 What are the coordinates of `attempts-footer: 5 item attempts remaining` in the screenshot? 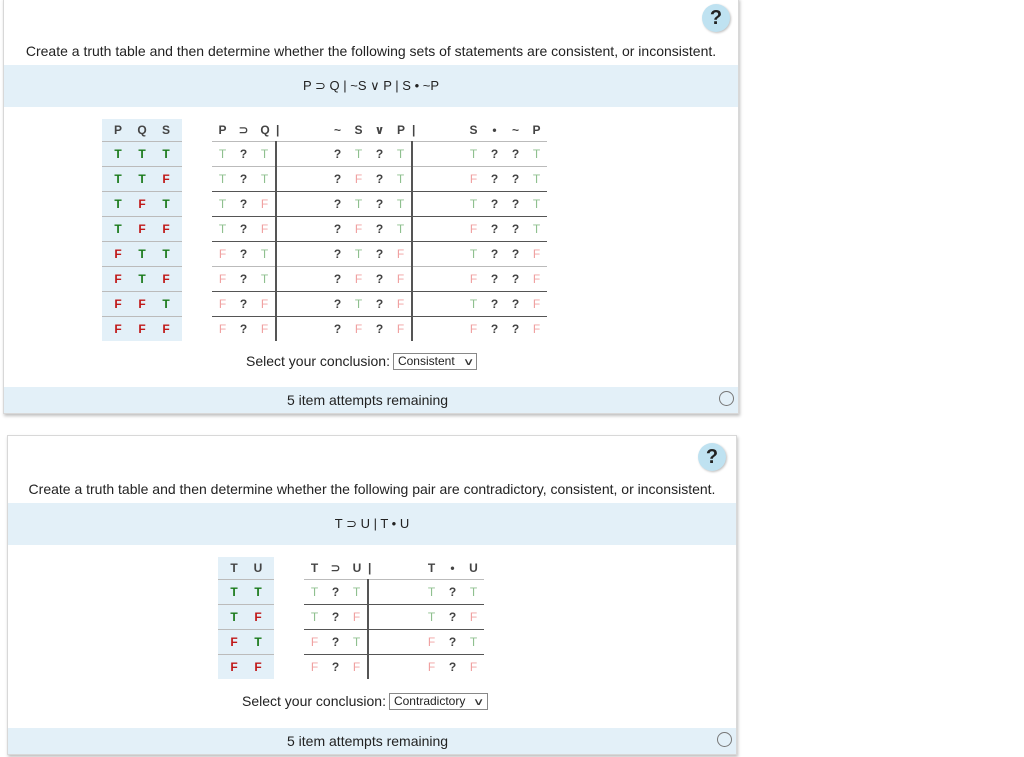 It's located at (372, 741).